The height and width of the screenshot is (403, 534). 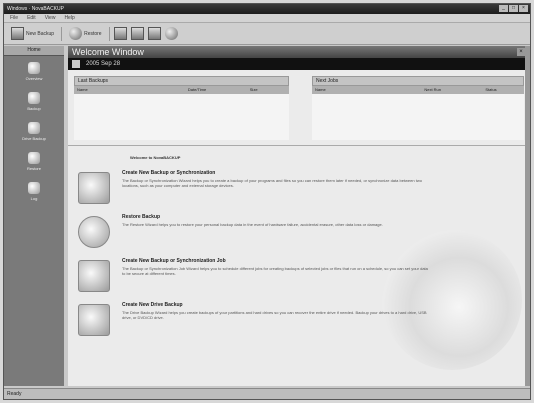 I want to click on column-header: Next Run, so click(x=451, y=90).